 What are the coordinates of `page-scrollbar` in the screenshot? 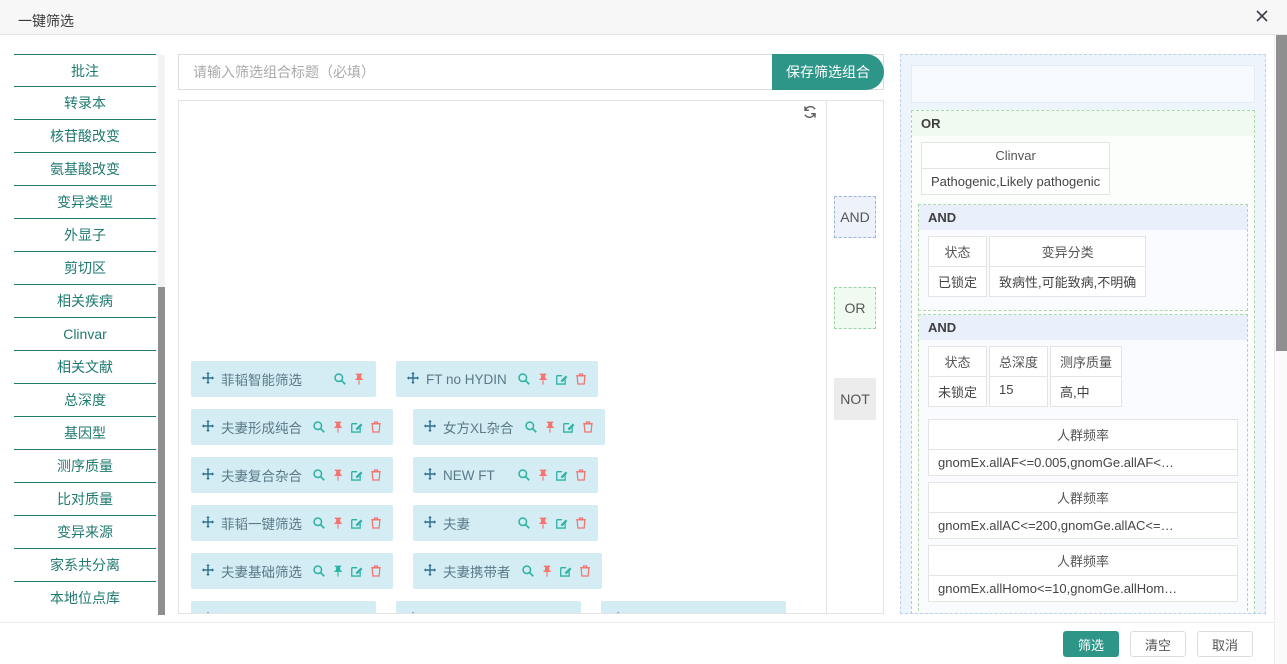 It's located at (1280, 349).